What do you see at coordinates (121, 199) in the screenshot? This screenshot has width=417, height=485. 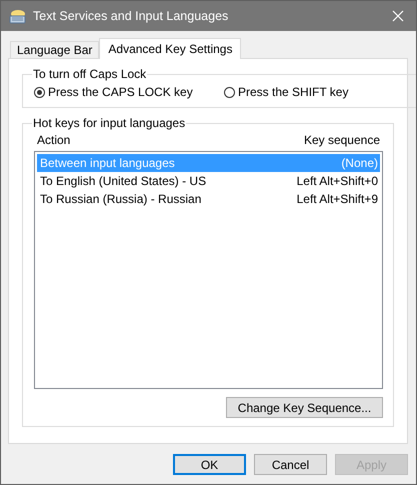 I see `action-text: To Russian (Russia) - Russian` at bounding box center [121, 199].